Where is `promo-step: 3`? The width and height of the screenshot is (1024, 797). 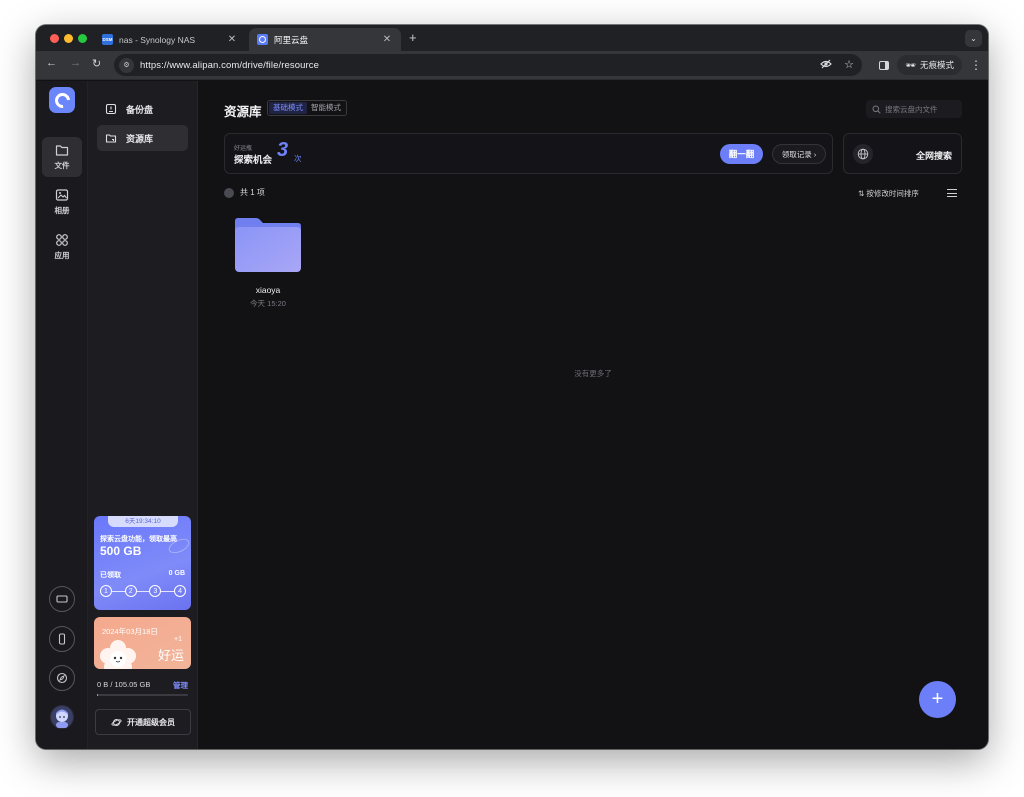
promo-step: 3 is located at coordinates (155, 591).